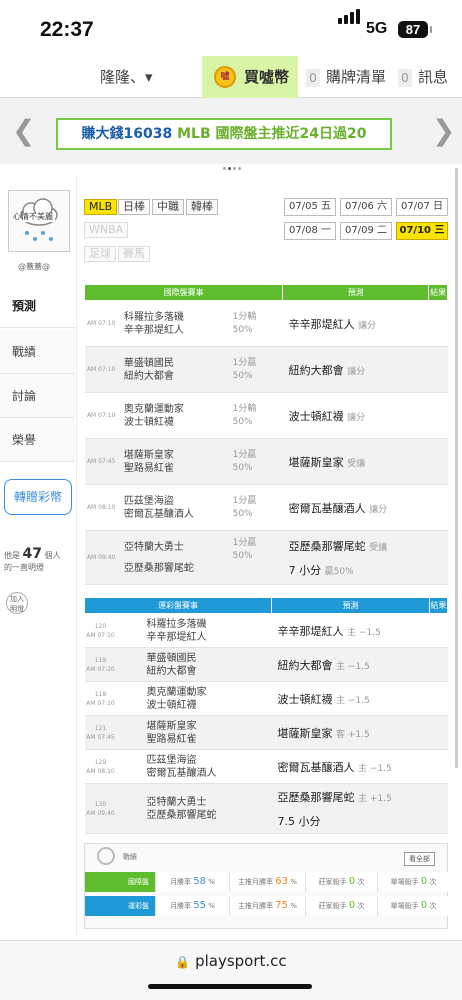 The image size is (462, 1000). Describe the element at coordinates (230, 986) in the screenshot. I see `home-indicator` at that location.